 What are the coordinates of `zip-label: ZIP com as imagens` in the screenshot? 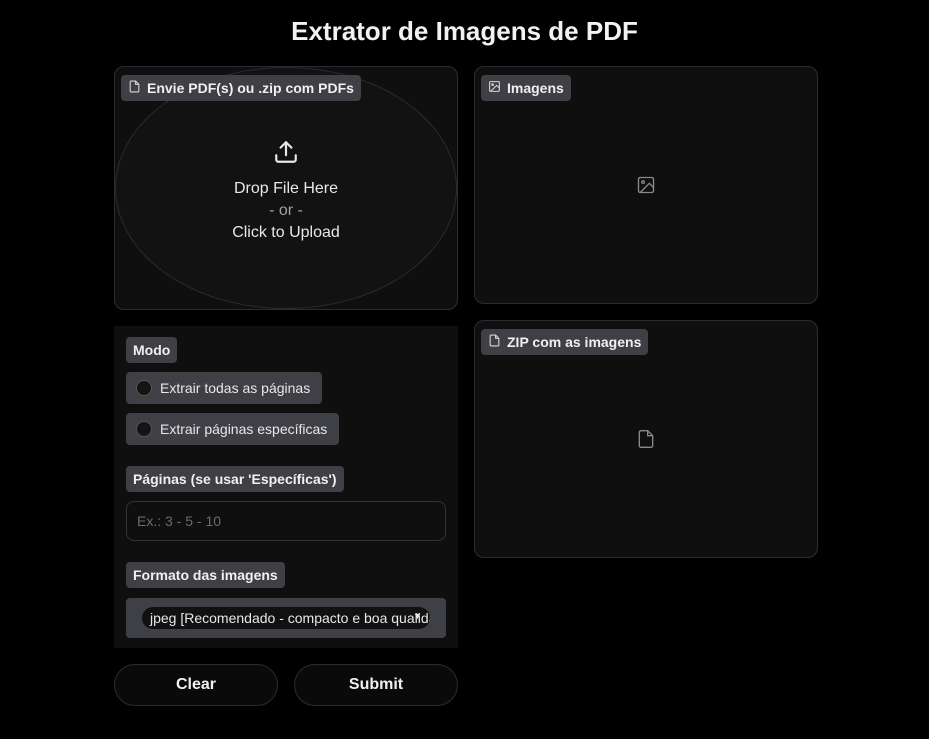 It's located at (574, 342).